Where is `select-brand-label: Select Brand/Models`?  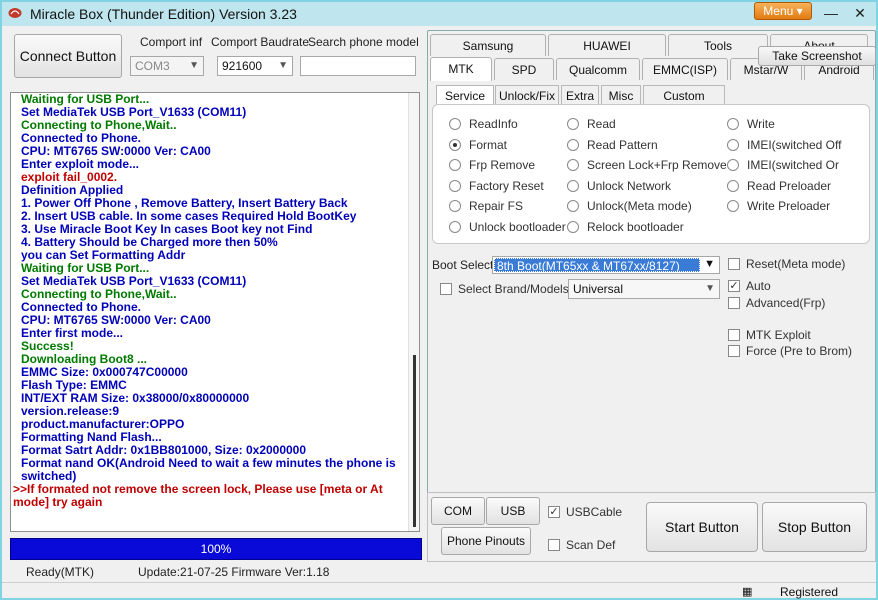
select-brand-label: Select Brand/Models is located at coordinates (513, 289).